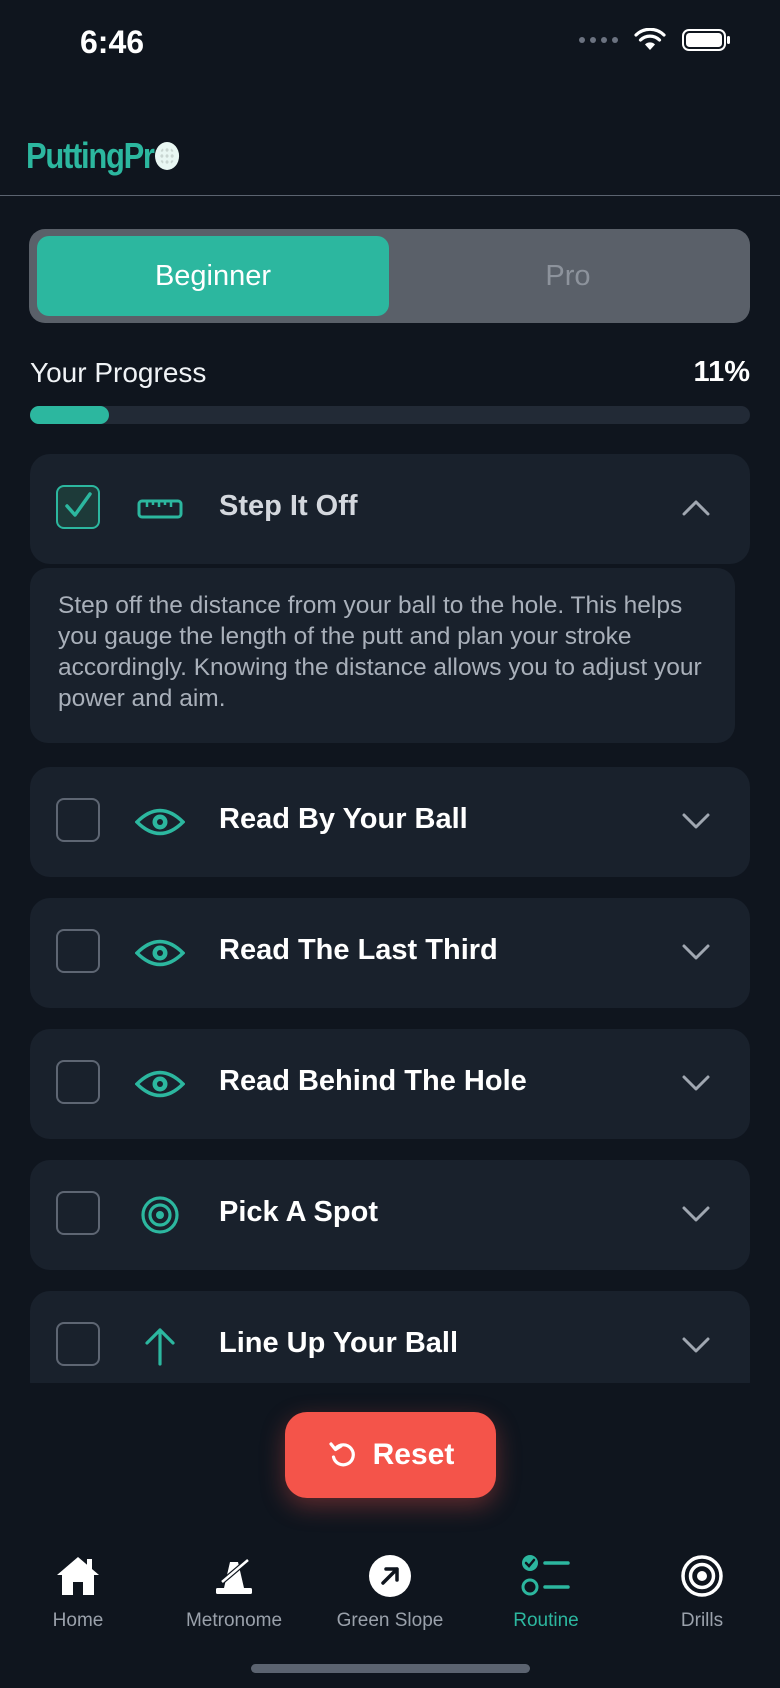 The image size is (780, 1688). Describe the element at coordinates (390, 1215) in the screenshot. I see `routine-step-pick-a-spot: Pick A Spot` at that location.